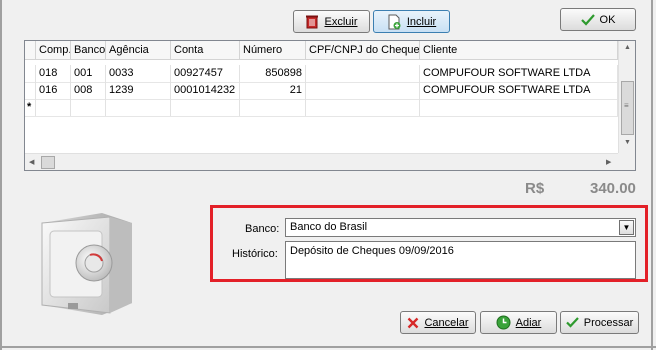  What do you see at coordinates (328, 347) in the screenshot?
I see `window-border-bottom` at bounding box center [328, 347].